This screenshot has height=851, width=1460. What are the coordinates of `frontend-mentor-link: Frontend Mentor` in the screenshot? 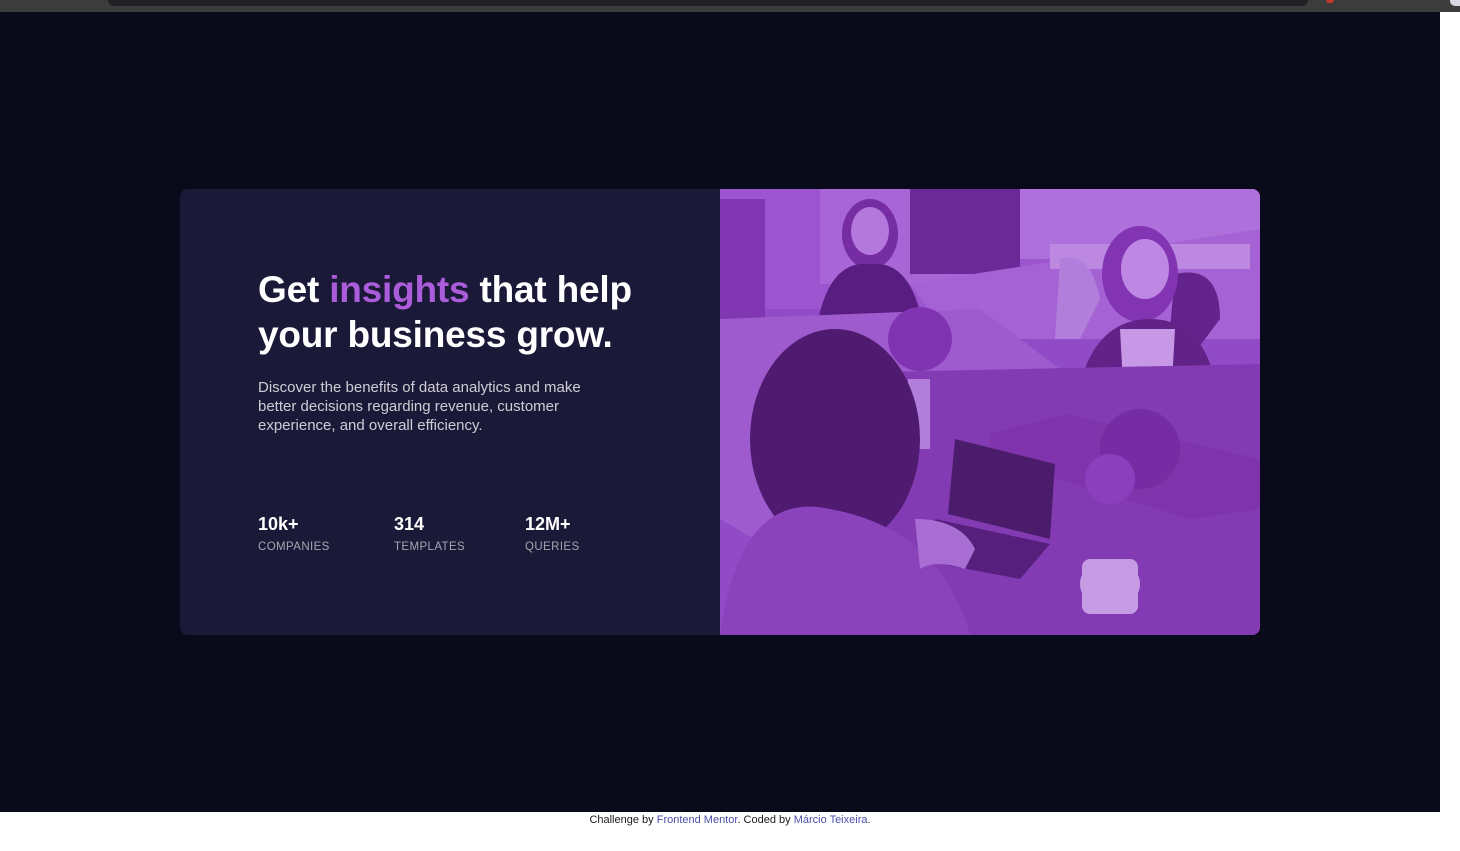 It's located at (697, 820).